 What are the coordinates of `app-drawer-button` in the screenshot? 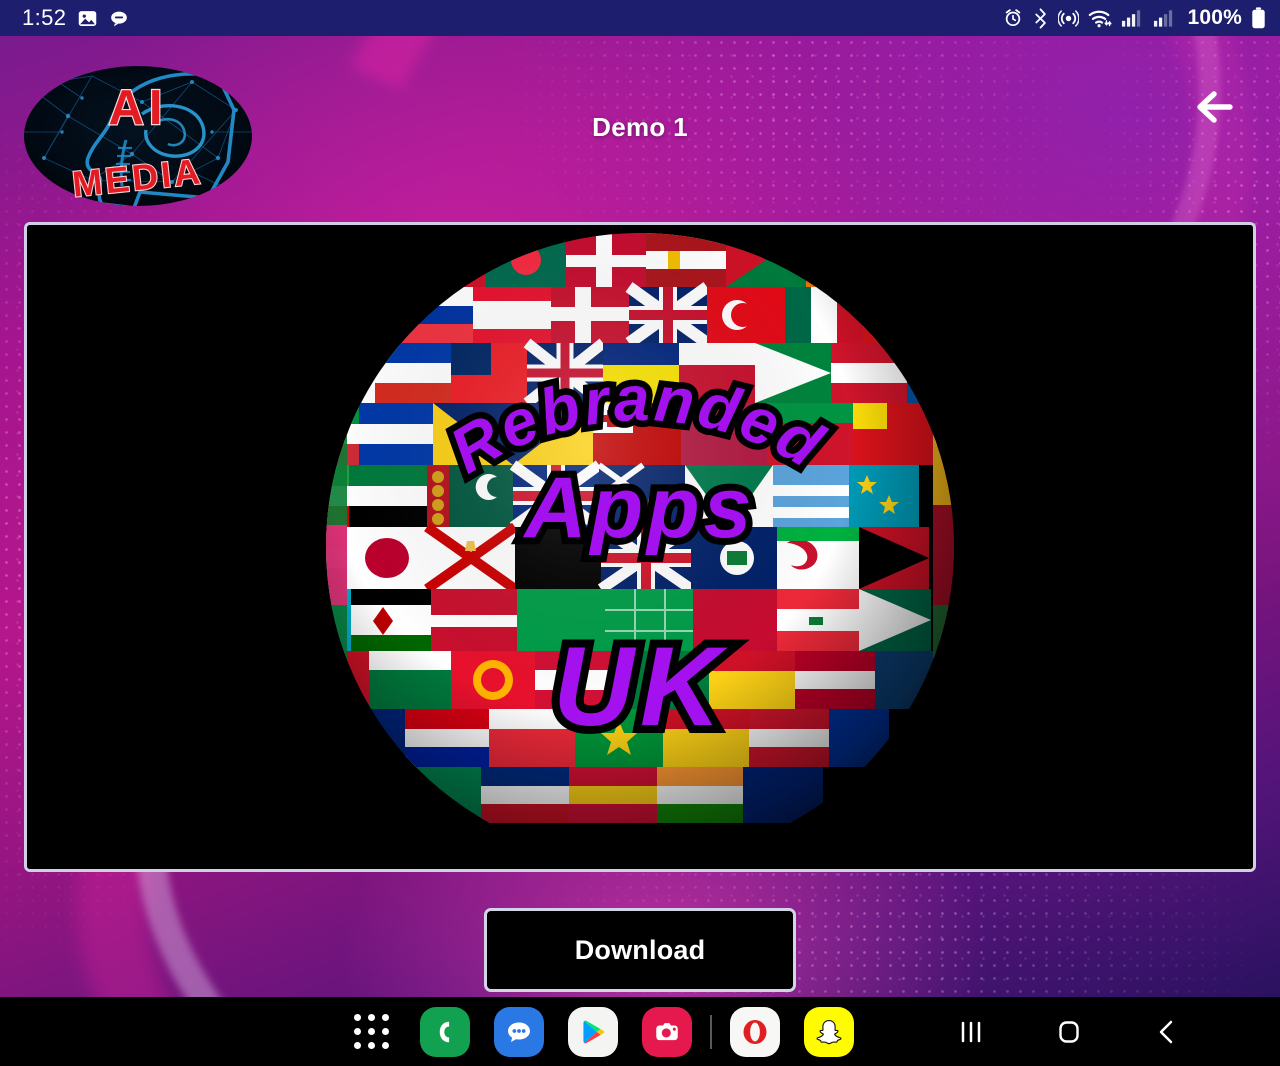 It's located at (371, 1032).